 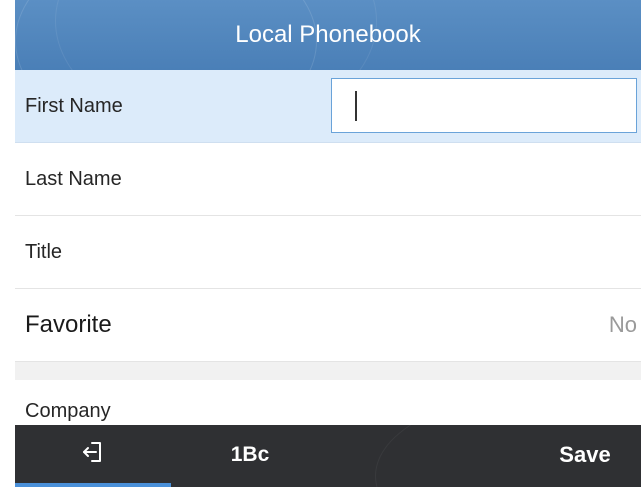 I want to click on form-row-favorite: Favorite No, so click(x=328, y=325).